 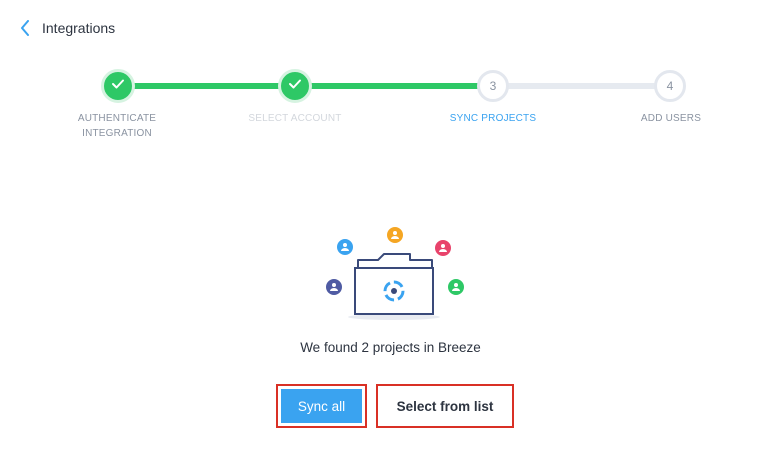 I want to click on page-title: Integrations, so click(x=79, y=28).